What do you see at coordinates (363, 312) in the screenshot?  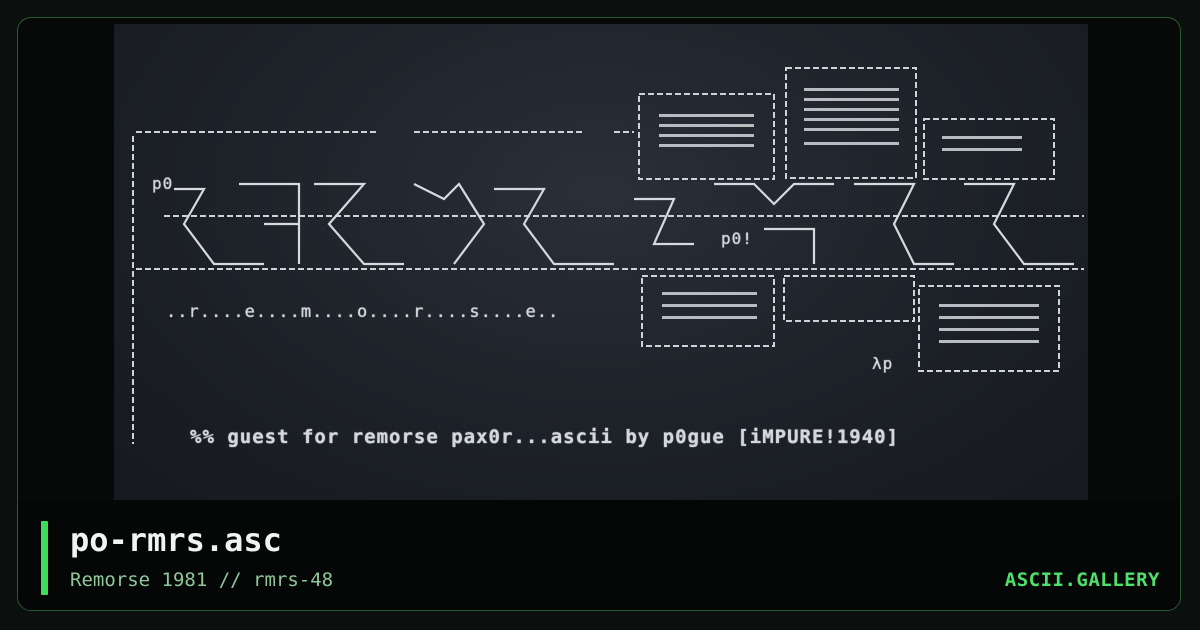 I see `ascii-word: ..r....e....m....o....r....s....e..` at bounding box center [363, 312].